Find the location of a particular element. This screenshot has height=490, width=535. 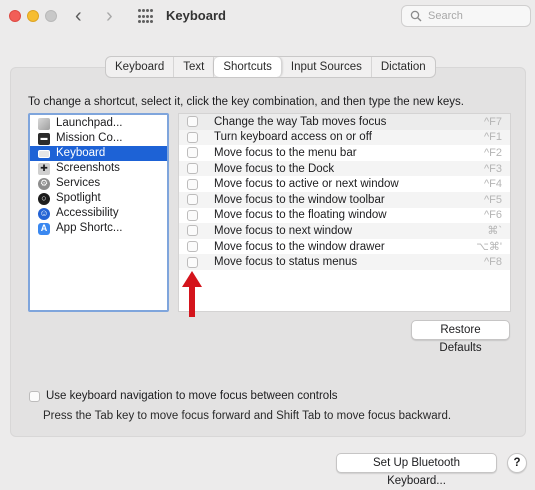

category-label: Keyboard is located at coordinates (81, 153).